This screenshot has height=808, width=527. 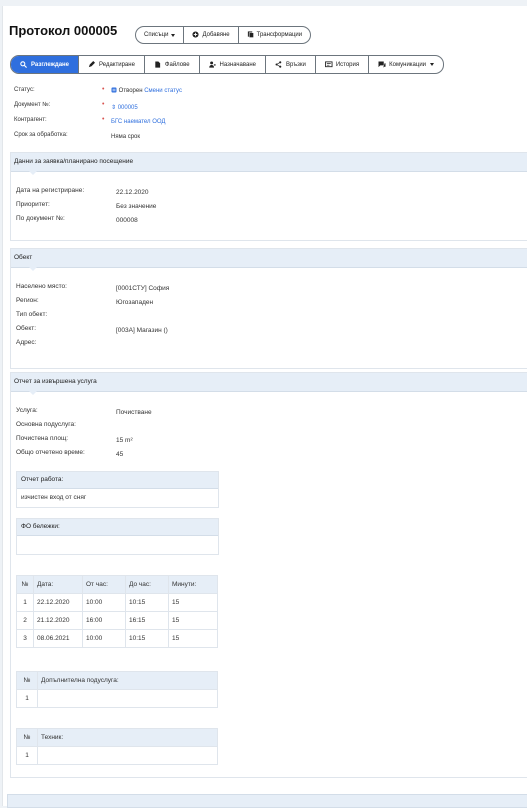 What do you see at coordinates (328, 64) in the screenshot?
I see `history-icon` at bounding box center [328, 64].